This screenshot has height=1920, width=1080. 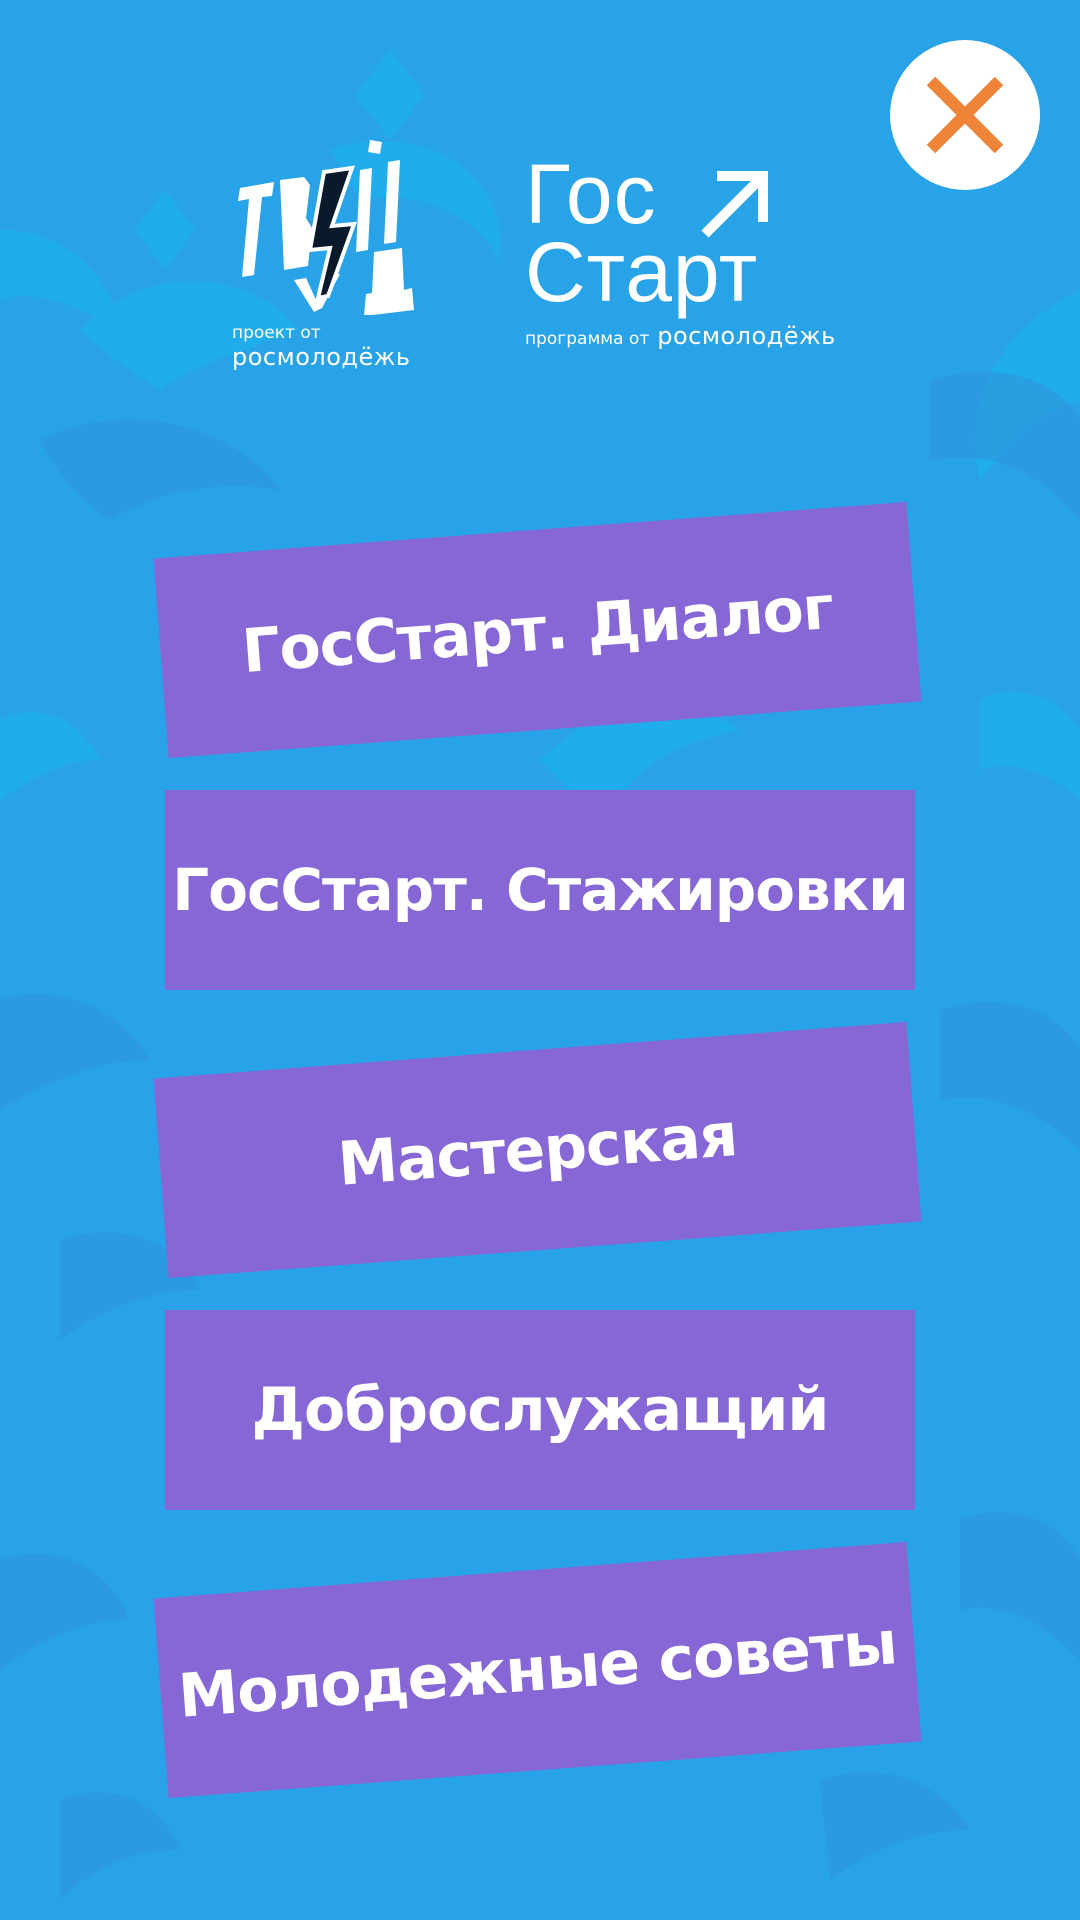 What do you see at coordinates (321, 357) in the screenshot?
I see `tvoy-hod-brand: росмолодёжь` at bounding box center [321, 357].